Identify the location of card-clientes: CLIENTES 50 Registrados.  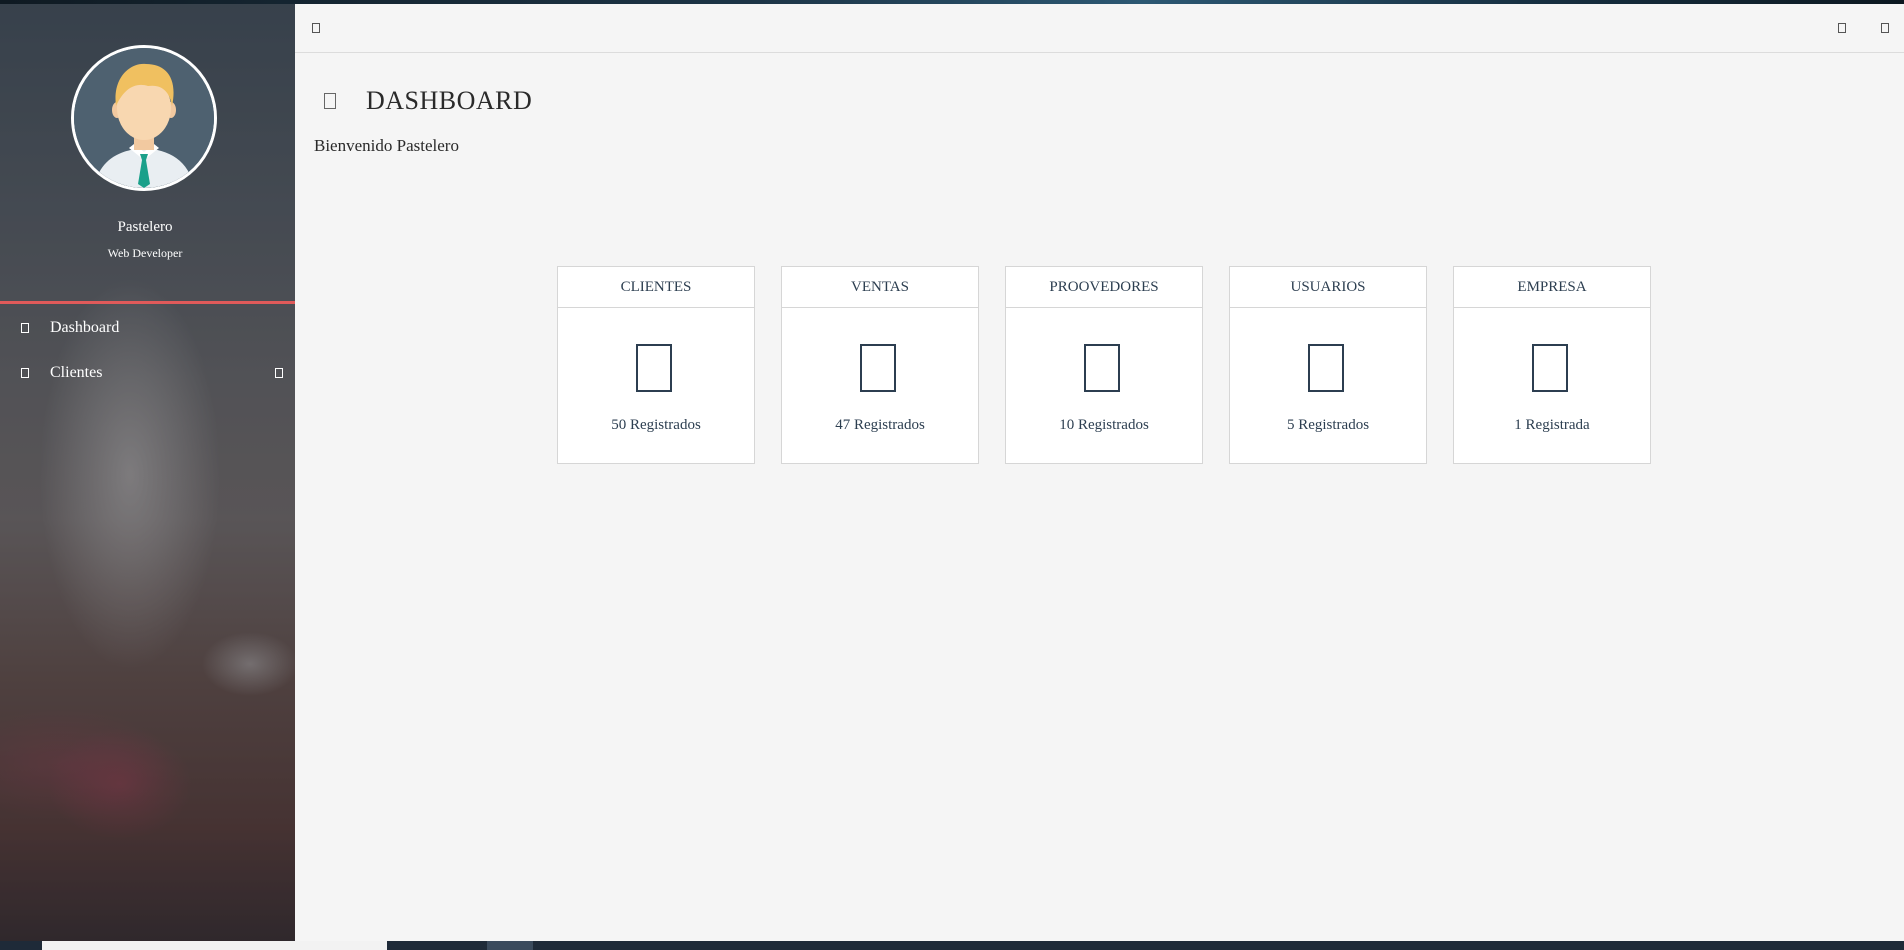
(656, 365).